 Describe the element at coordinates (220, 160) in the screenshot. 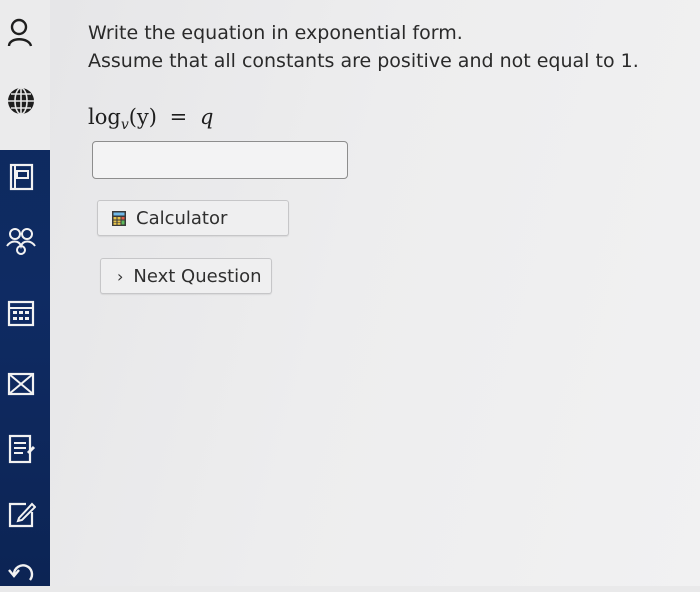

I see `answer-input` at that location.